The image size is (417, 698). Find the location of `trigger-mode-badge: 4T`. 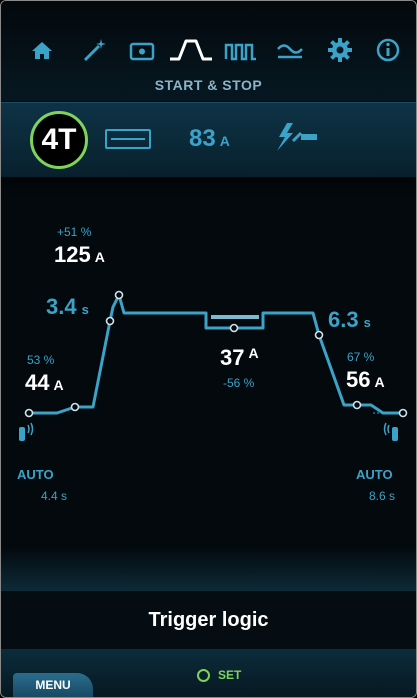

trigger-mode-badge: 4T is located at coordinates (59, 140).